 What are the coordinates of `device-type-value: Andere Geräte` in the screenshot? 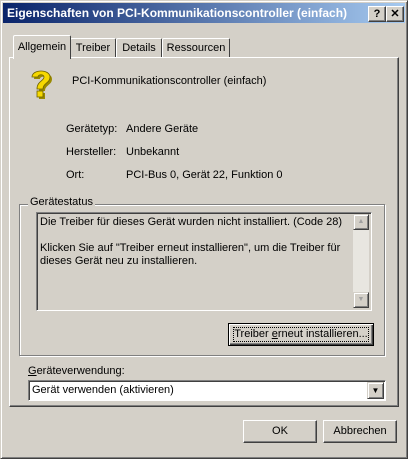 It's located at (162, 129).